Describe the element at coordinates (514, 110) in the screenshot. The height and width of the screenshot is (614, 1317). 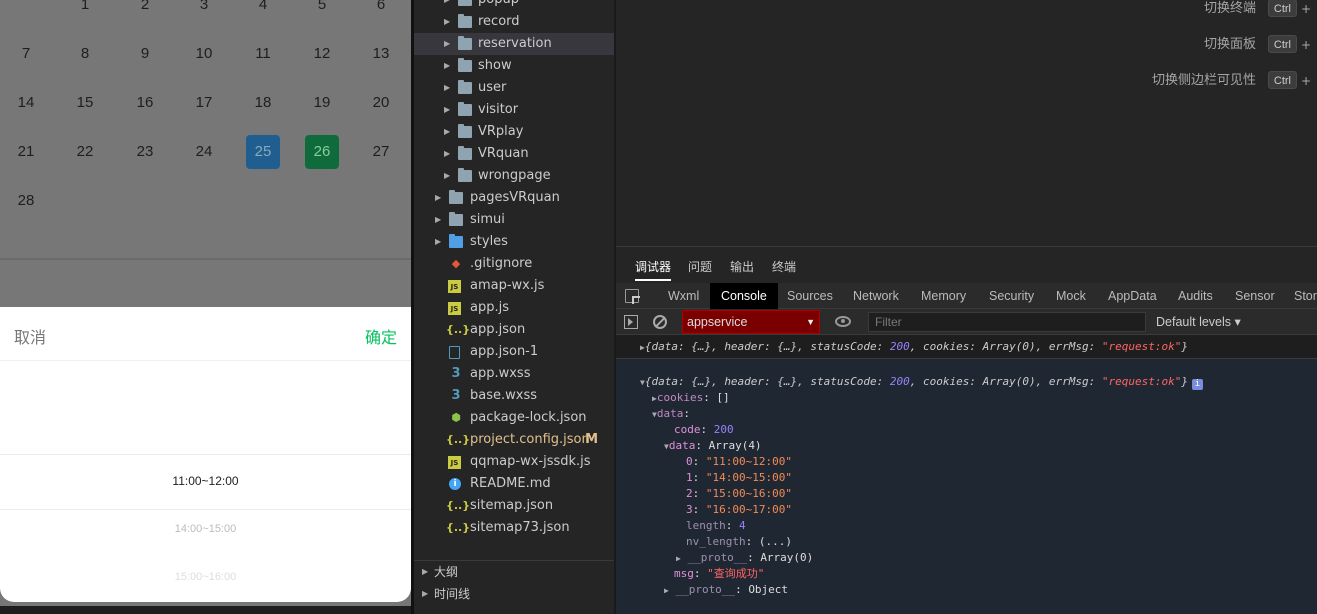
I see `tree-folder-visitor: ▶ visitor` at that location.